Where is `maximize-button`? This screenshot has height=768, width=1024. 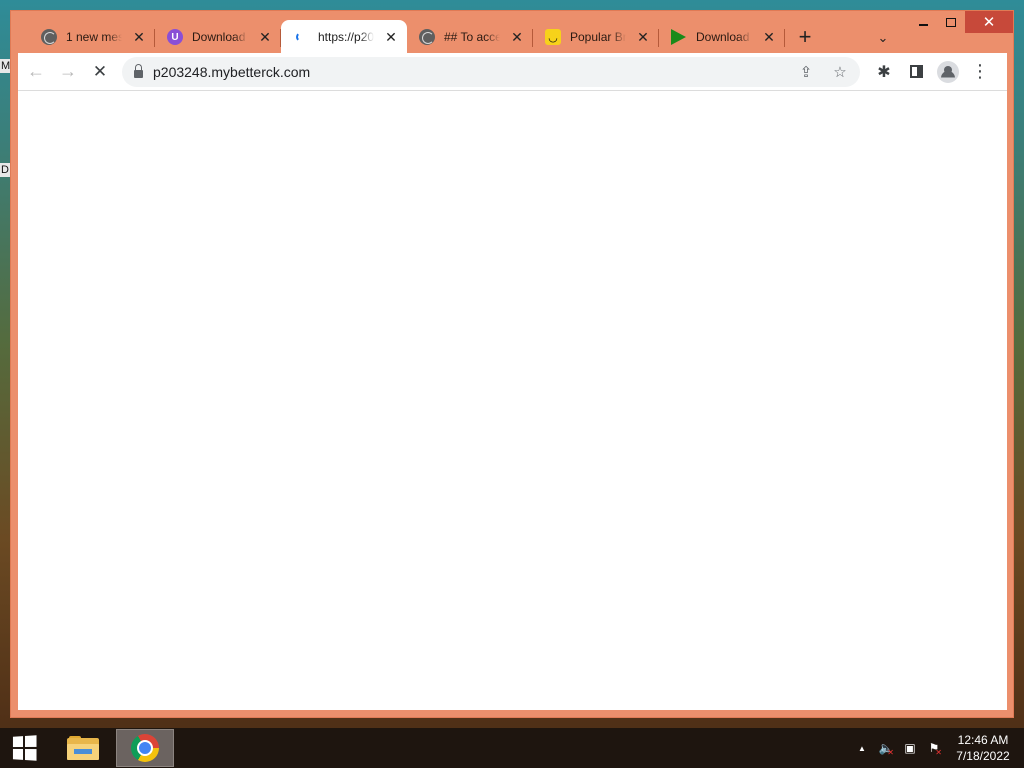
maximize-button is located at coordinates (951, 22).